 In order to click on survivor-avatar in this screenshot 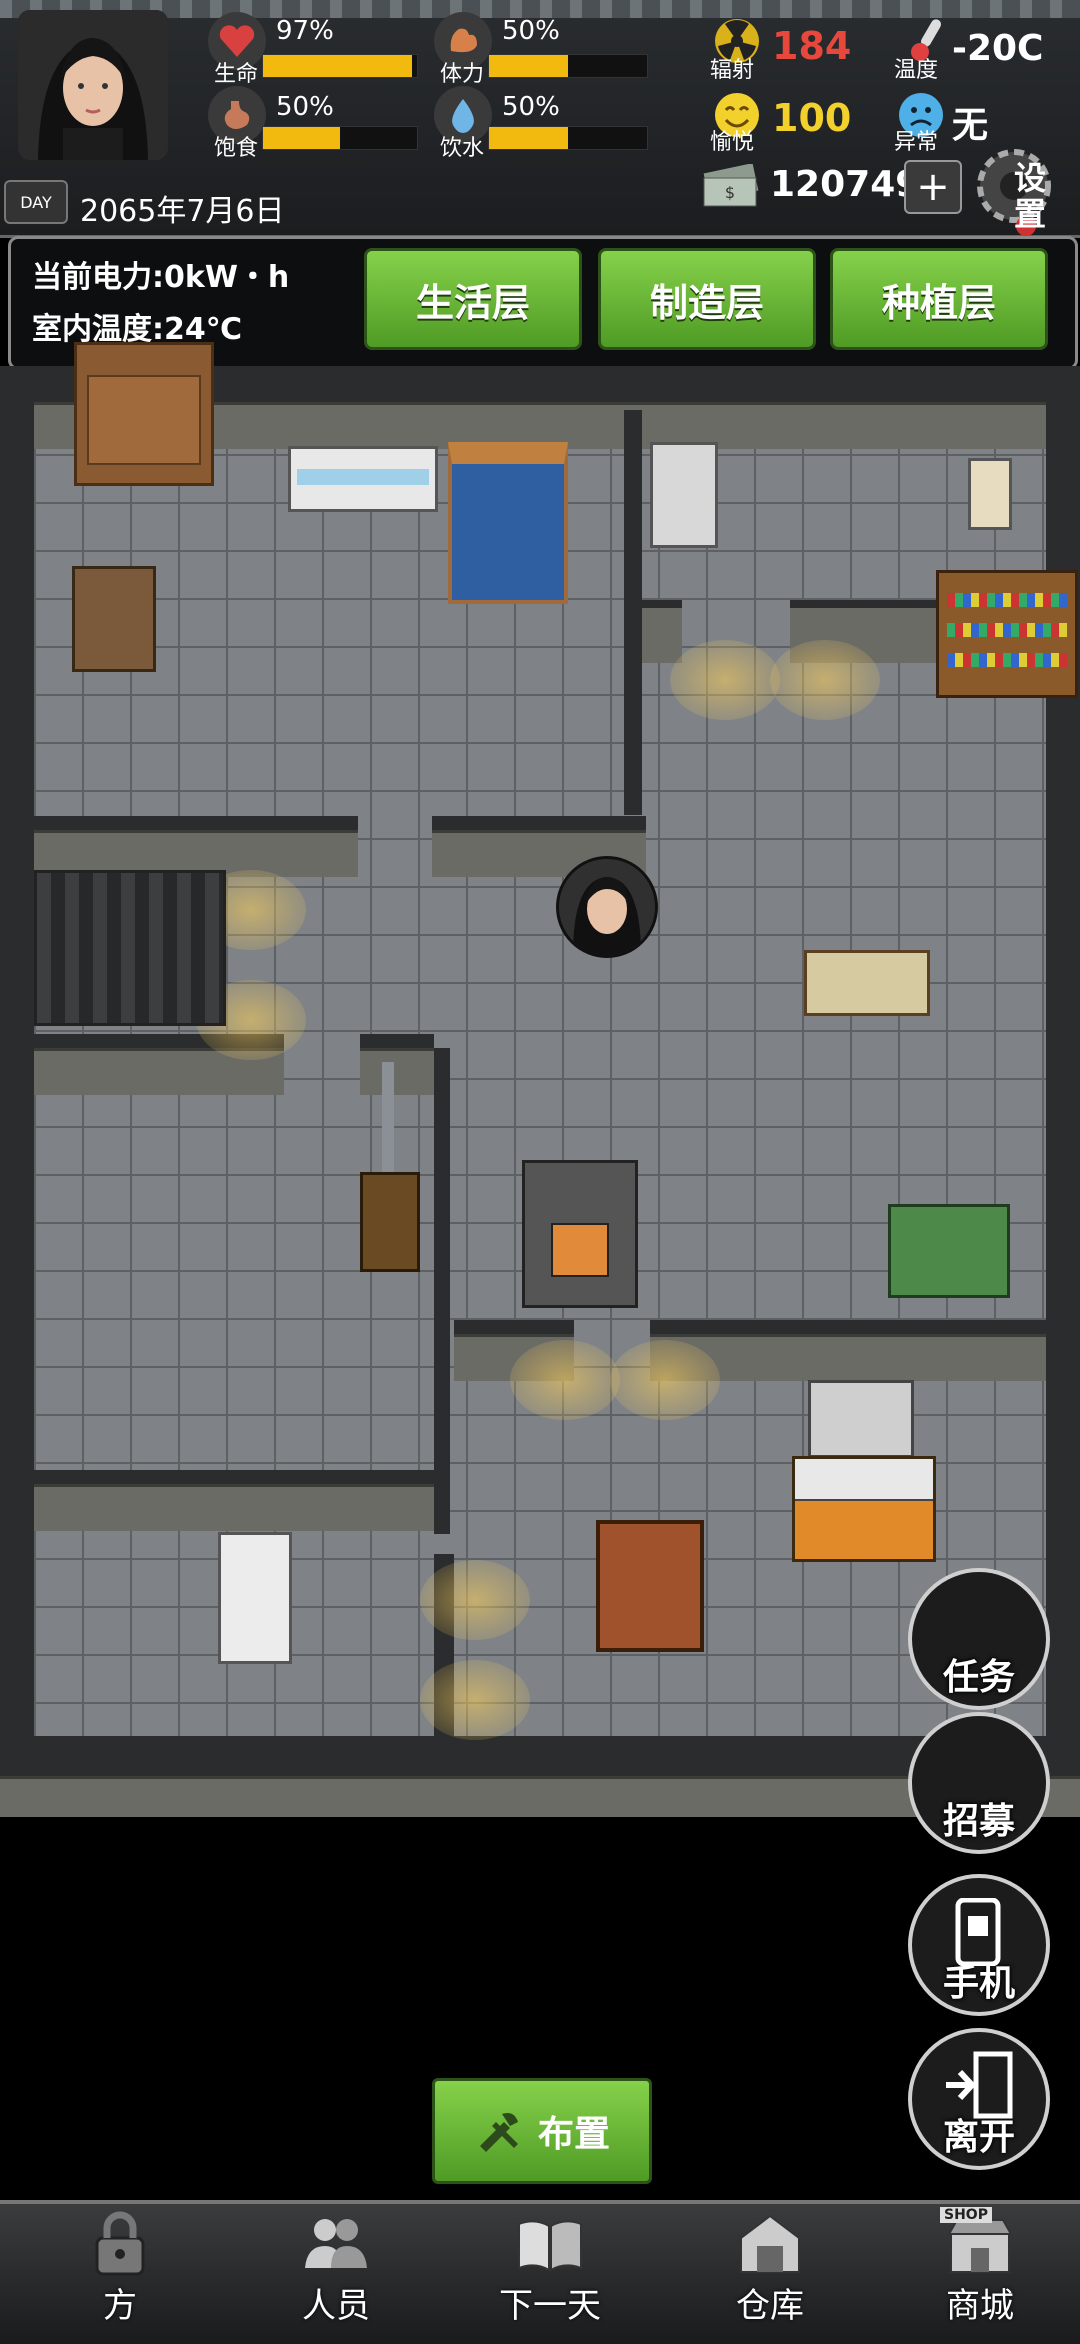, I will do `click(607, 907)`.